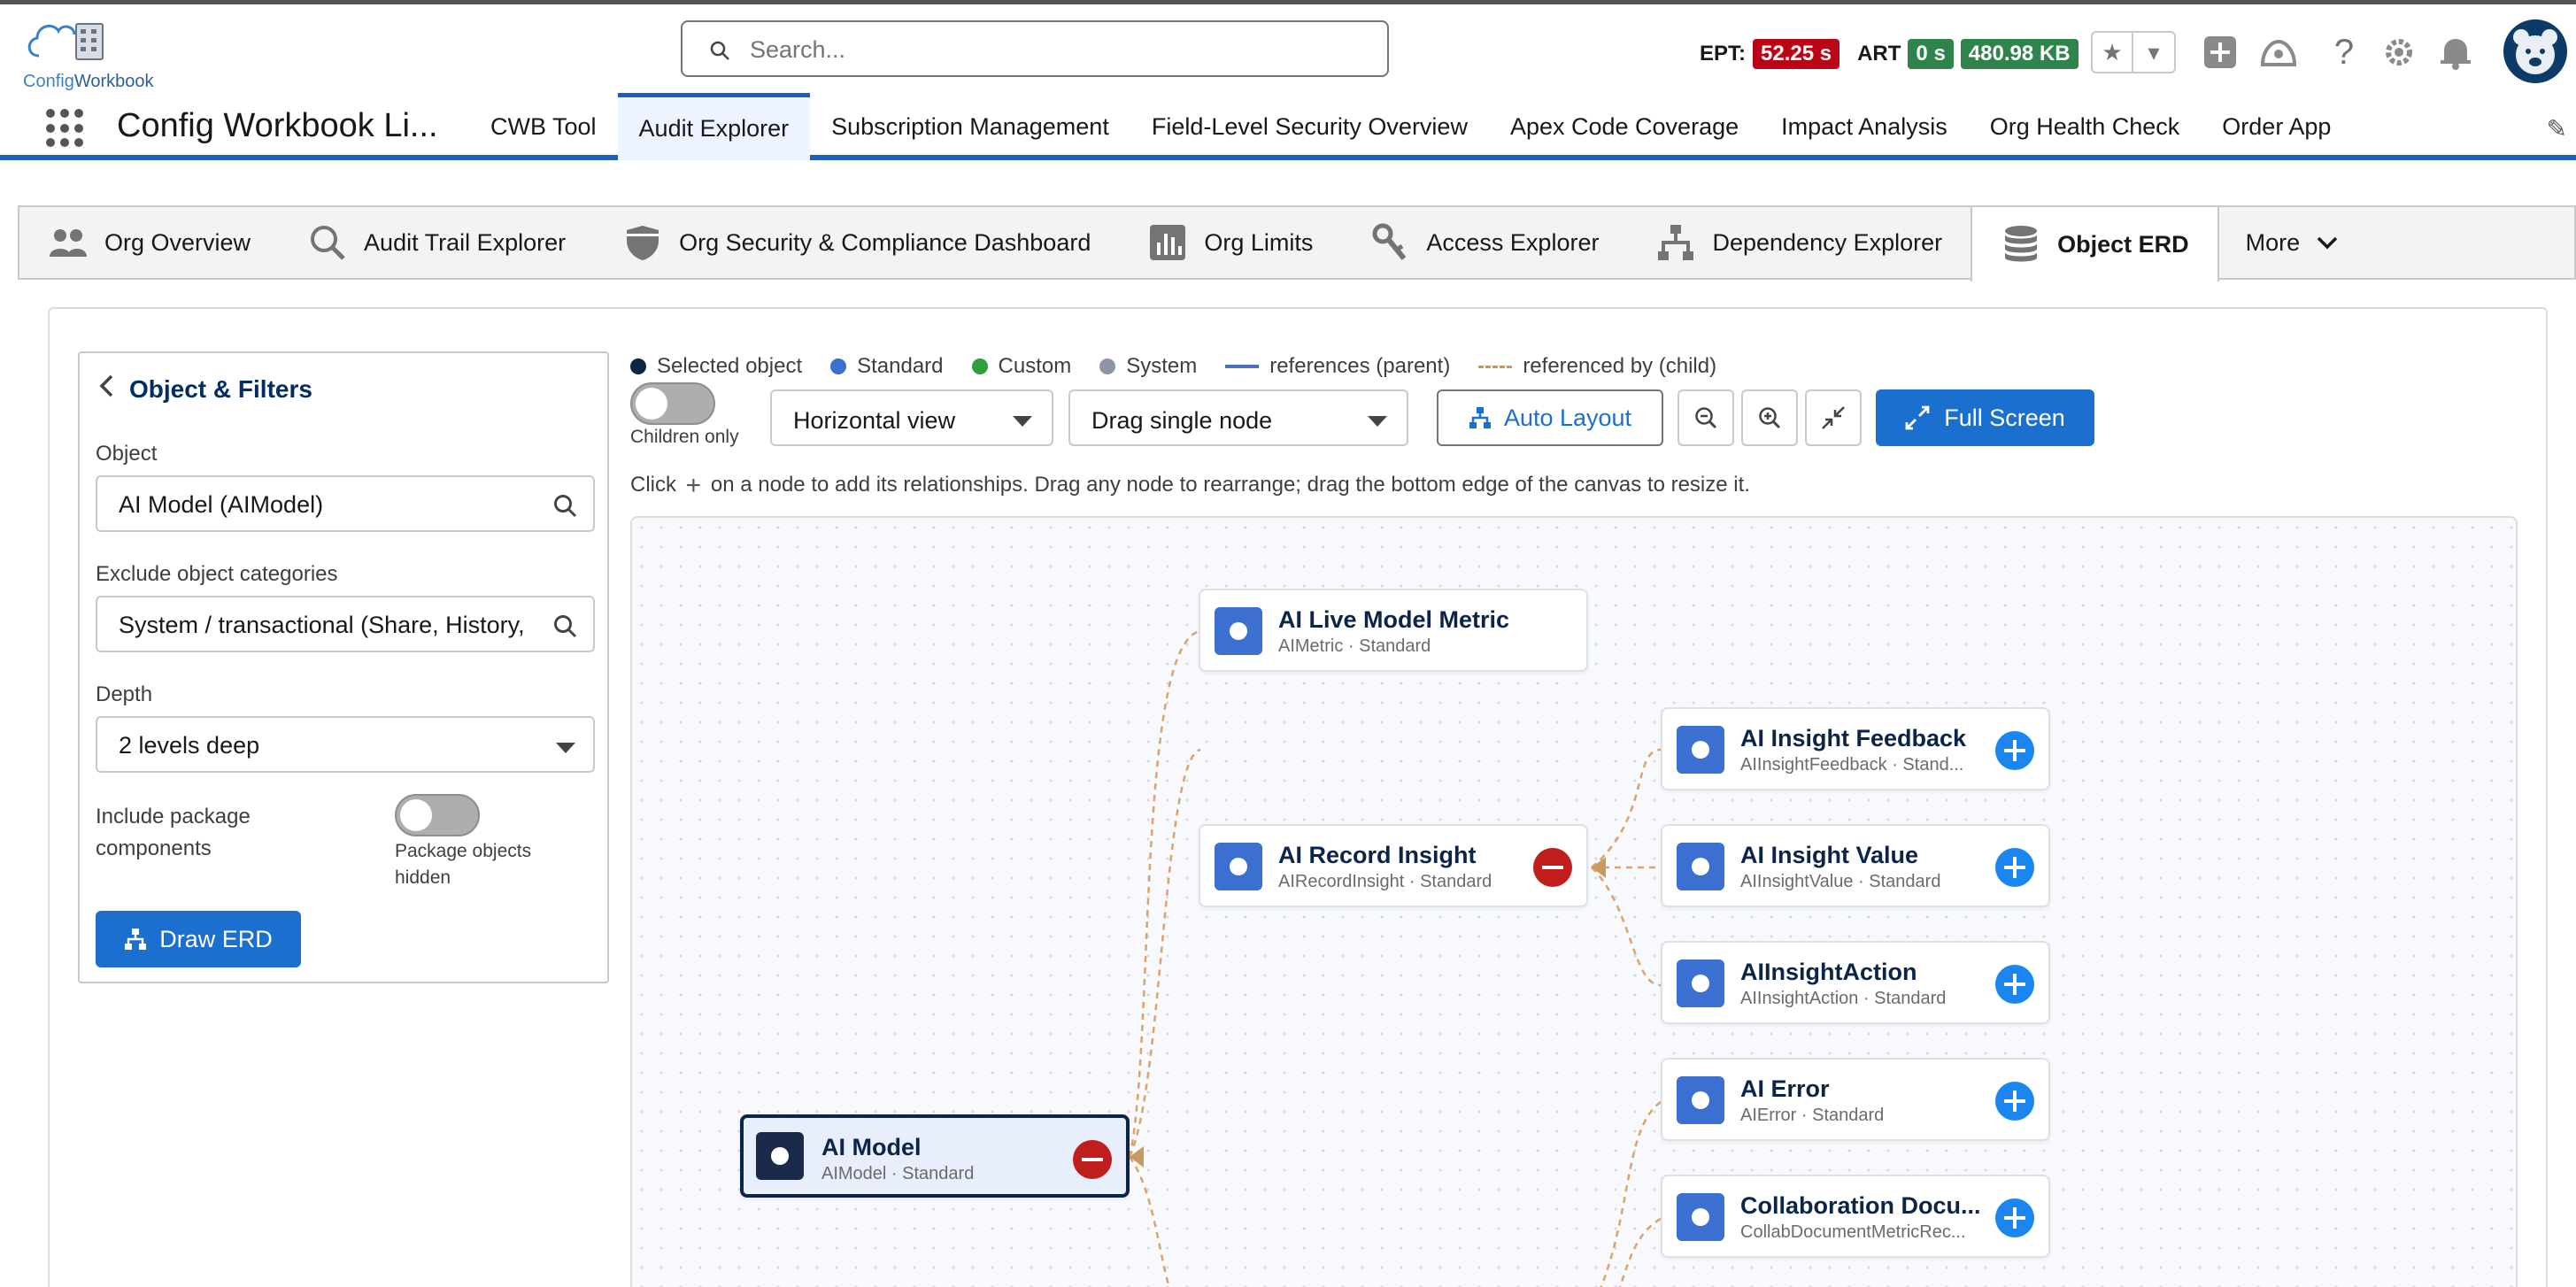 The width and height of the screenshot is (2576, 1287). I want to click on search-icon, so click(565, 626).